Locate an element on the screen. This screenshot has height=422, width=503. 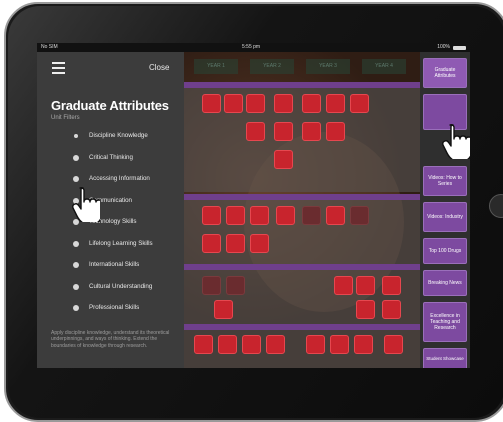
carrier-text: No SIM is located at coordinates (49, 47).